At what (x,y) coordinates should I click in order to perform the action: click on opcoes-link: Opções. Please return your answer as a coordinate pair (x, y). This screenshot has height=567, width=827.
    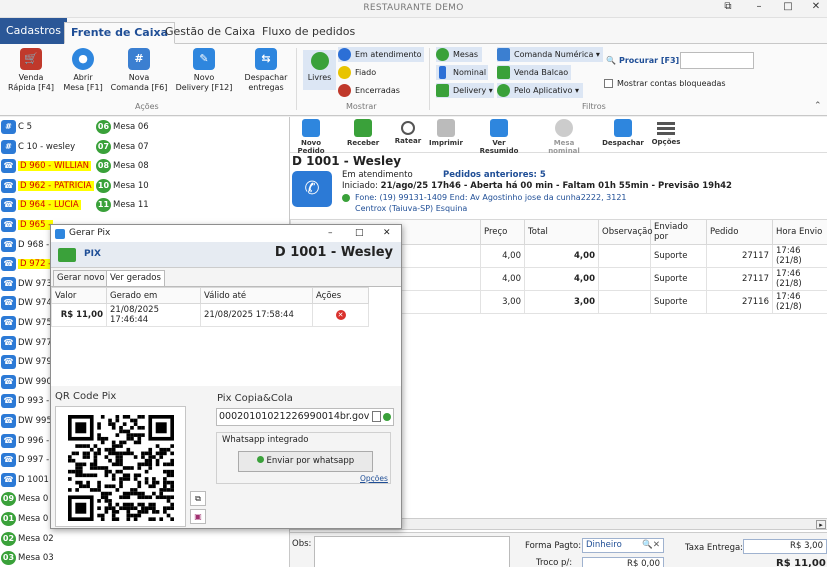
    Looking at the image, I should click on (374, 478).